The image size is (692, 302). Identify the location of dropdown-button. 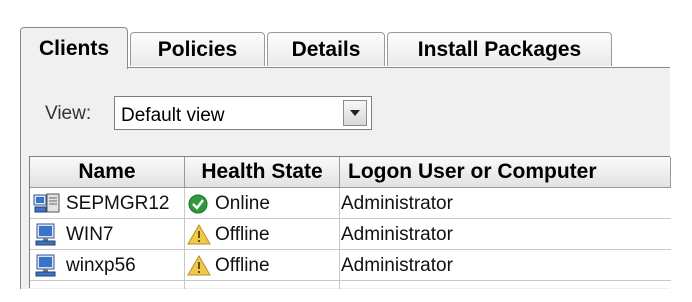
(355, 113).